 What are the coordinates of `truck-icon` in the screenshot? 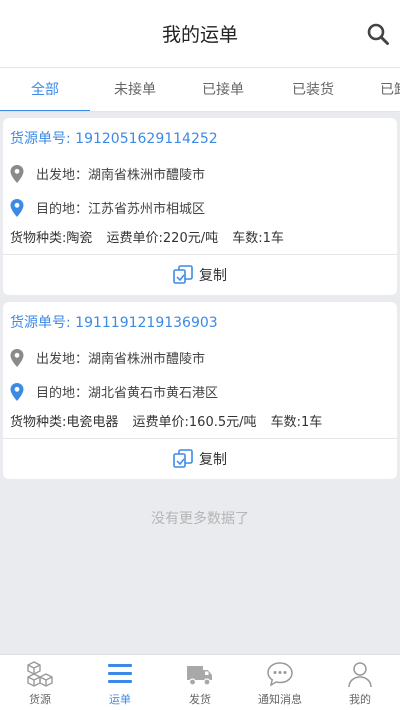 It's located at (199, 676).